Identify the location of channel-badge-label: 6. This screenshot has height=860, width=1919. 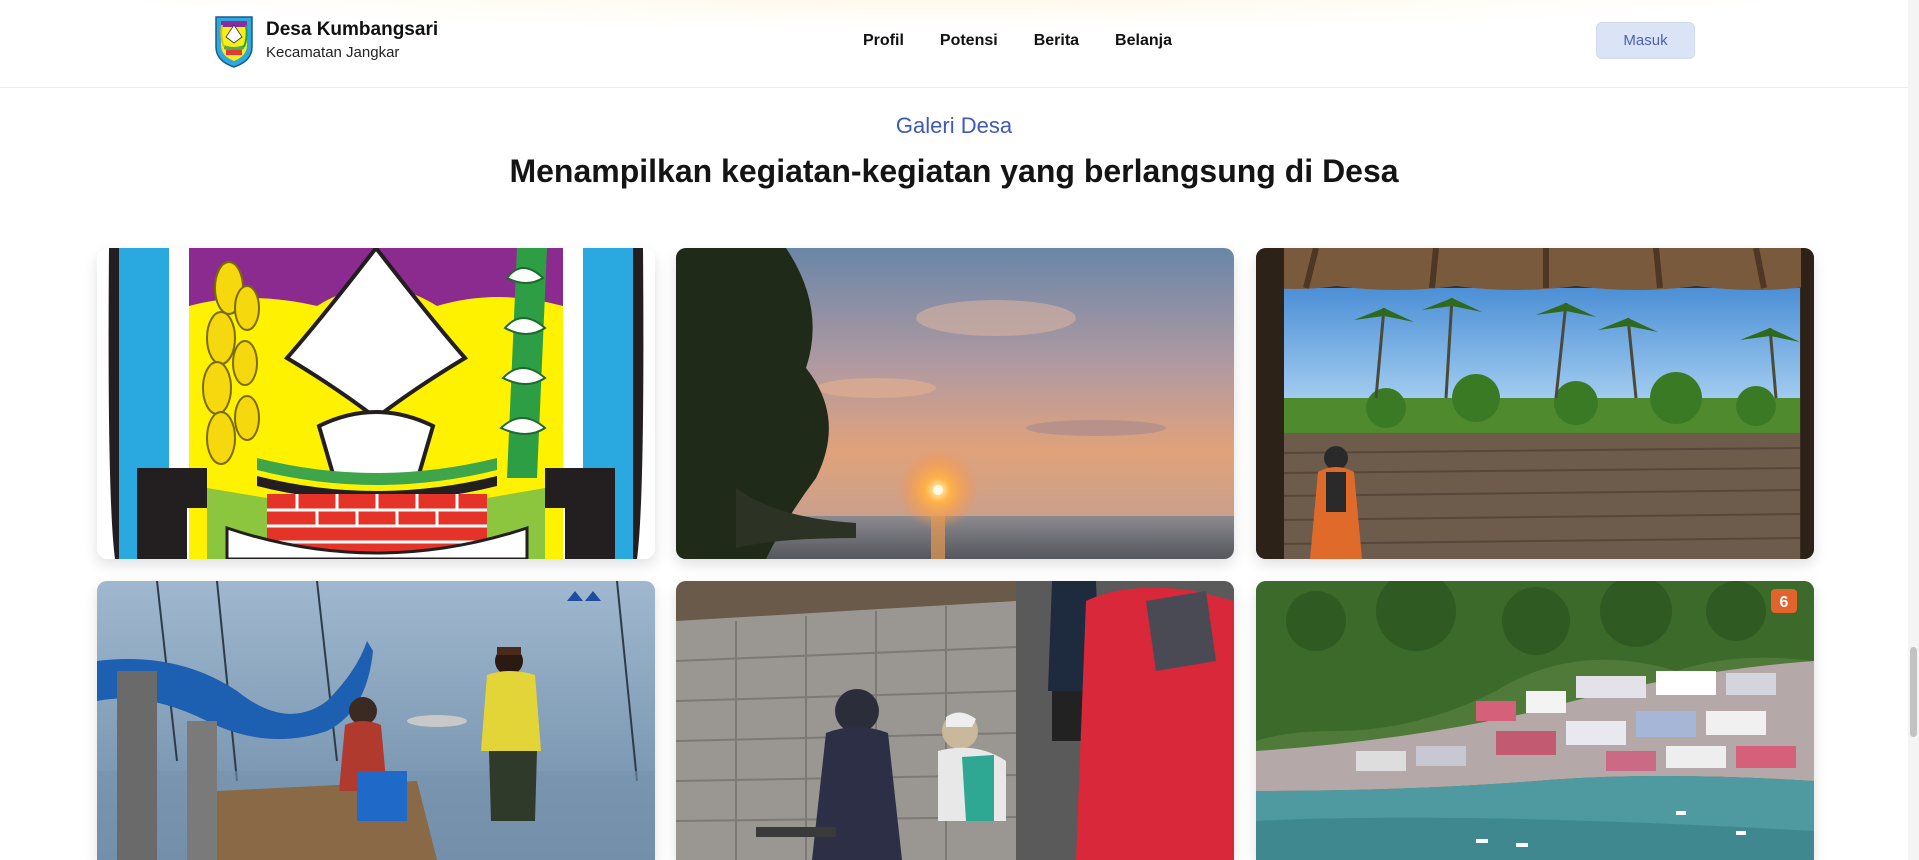
(1784, 602).